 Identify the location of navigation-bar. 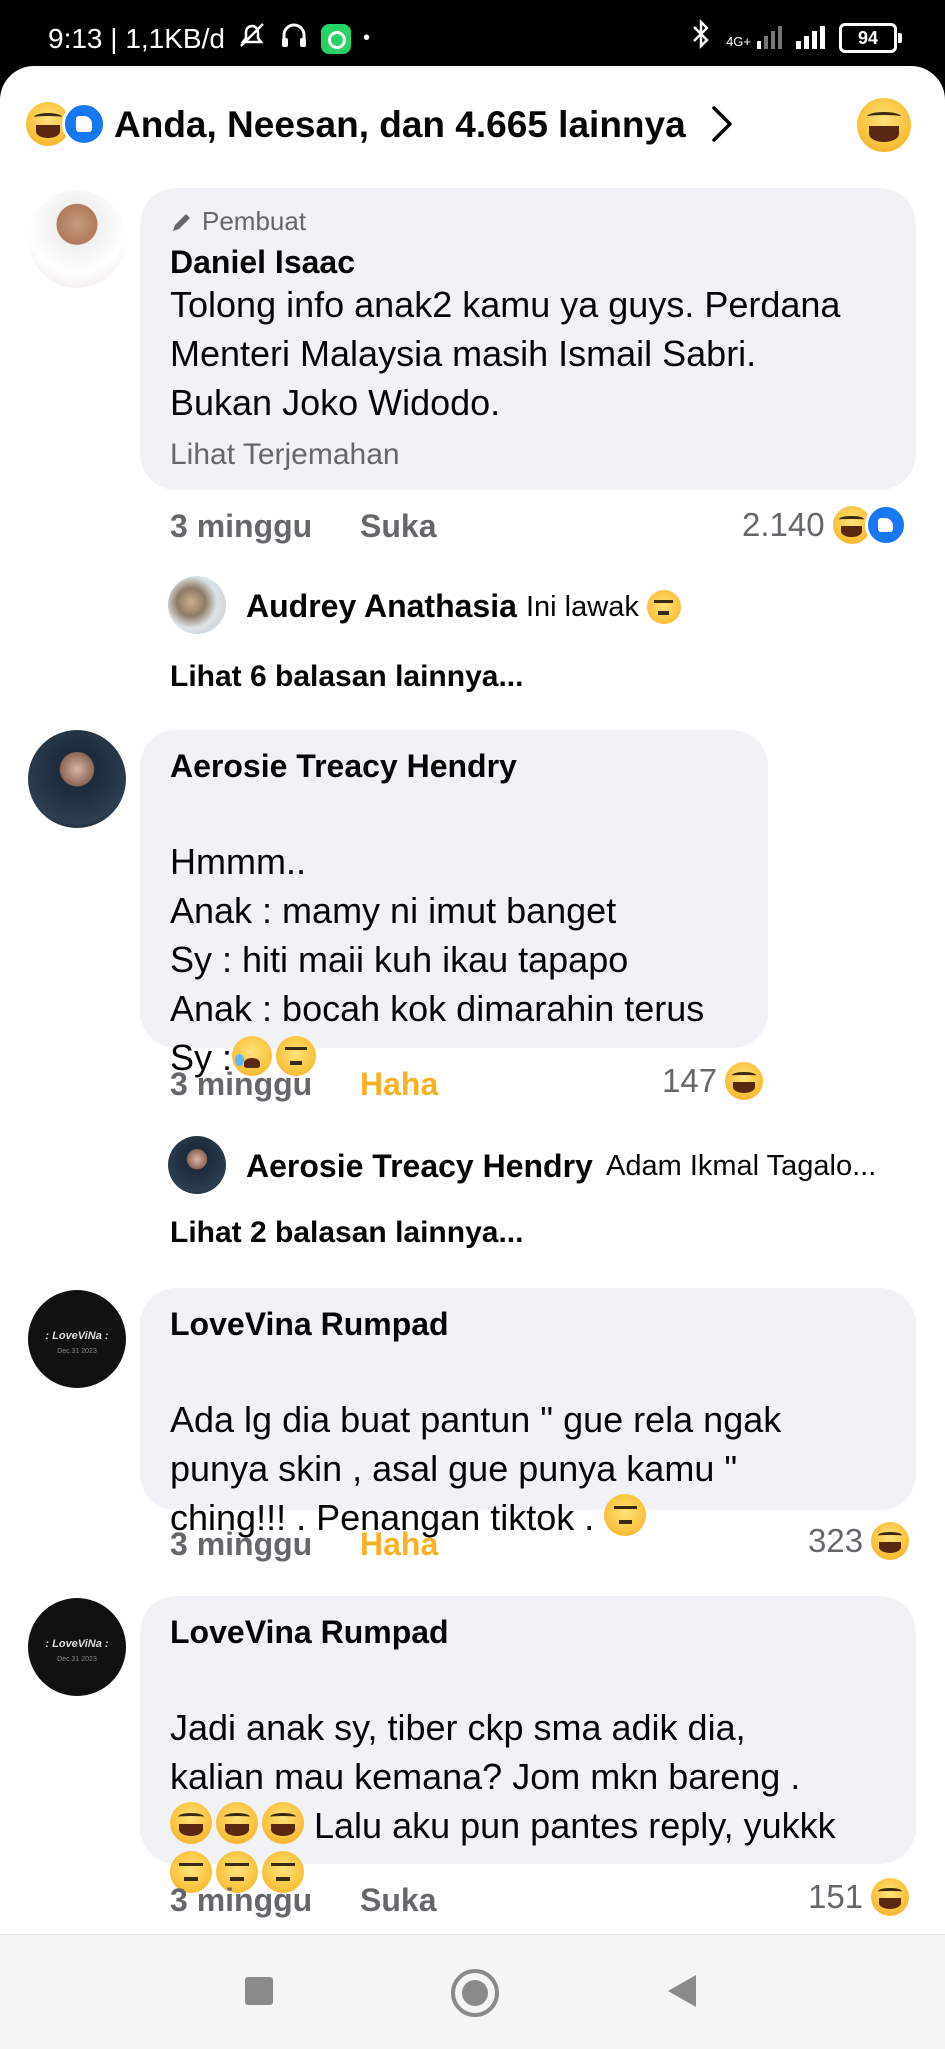
(472, 1991).